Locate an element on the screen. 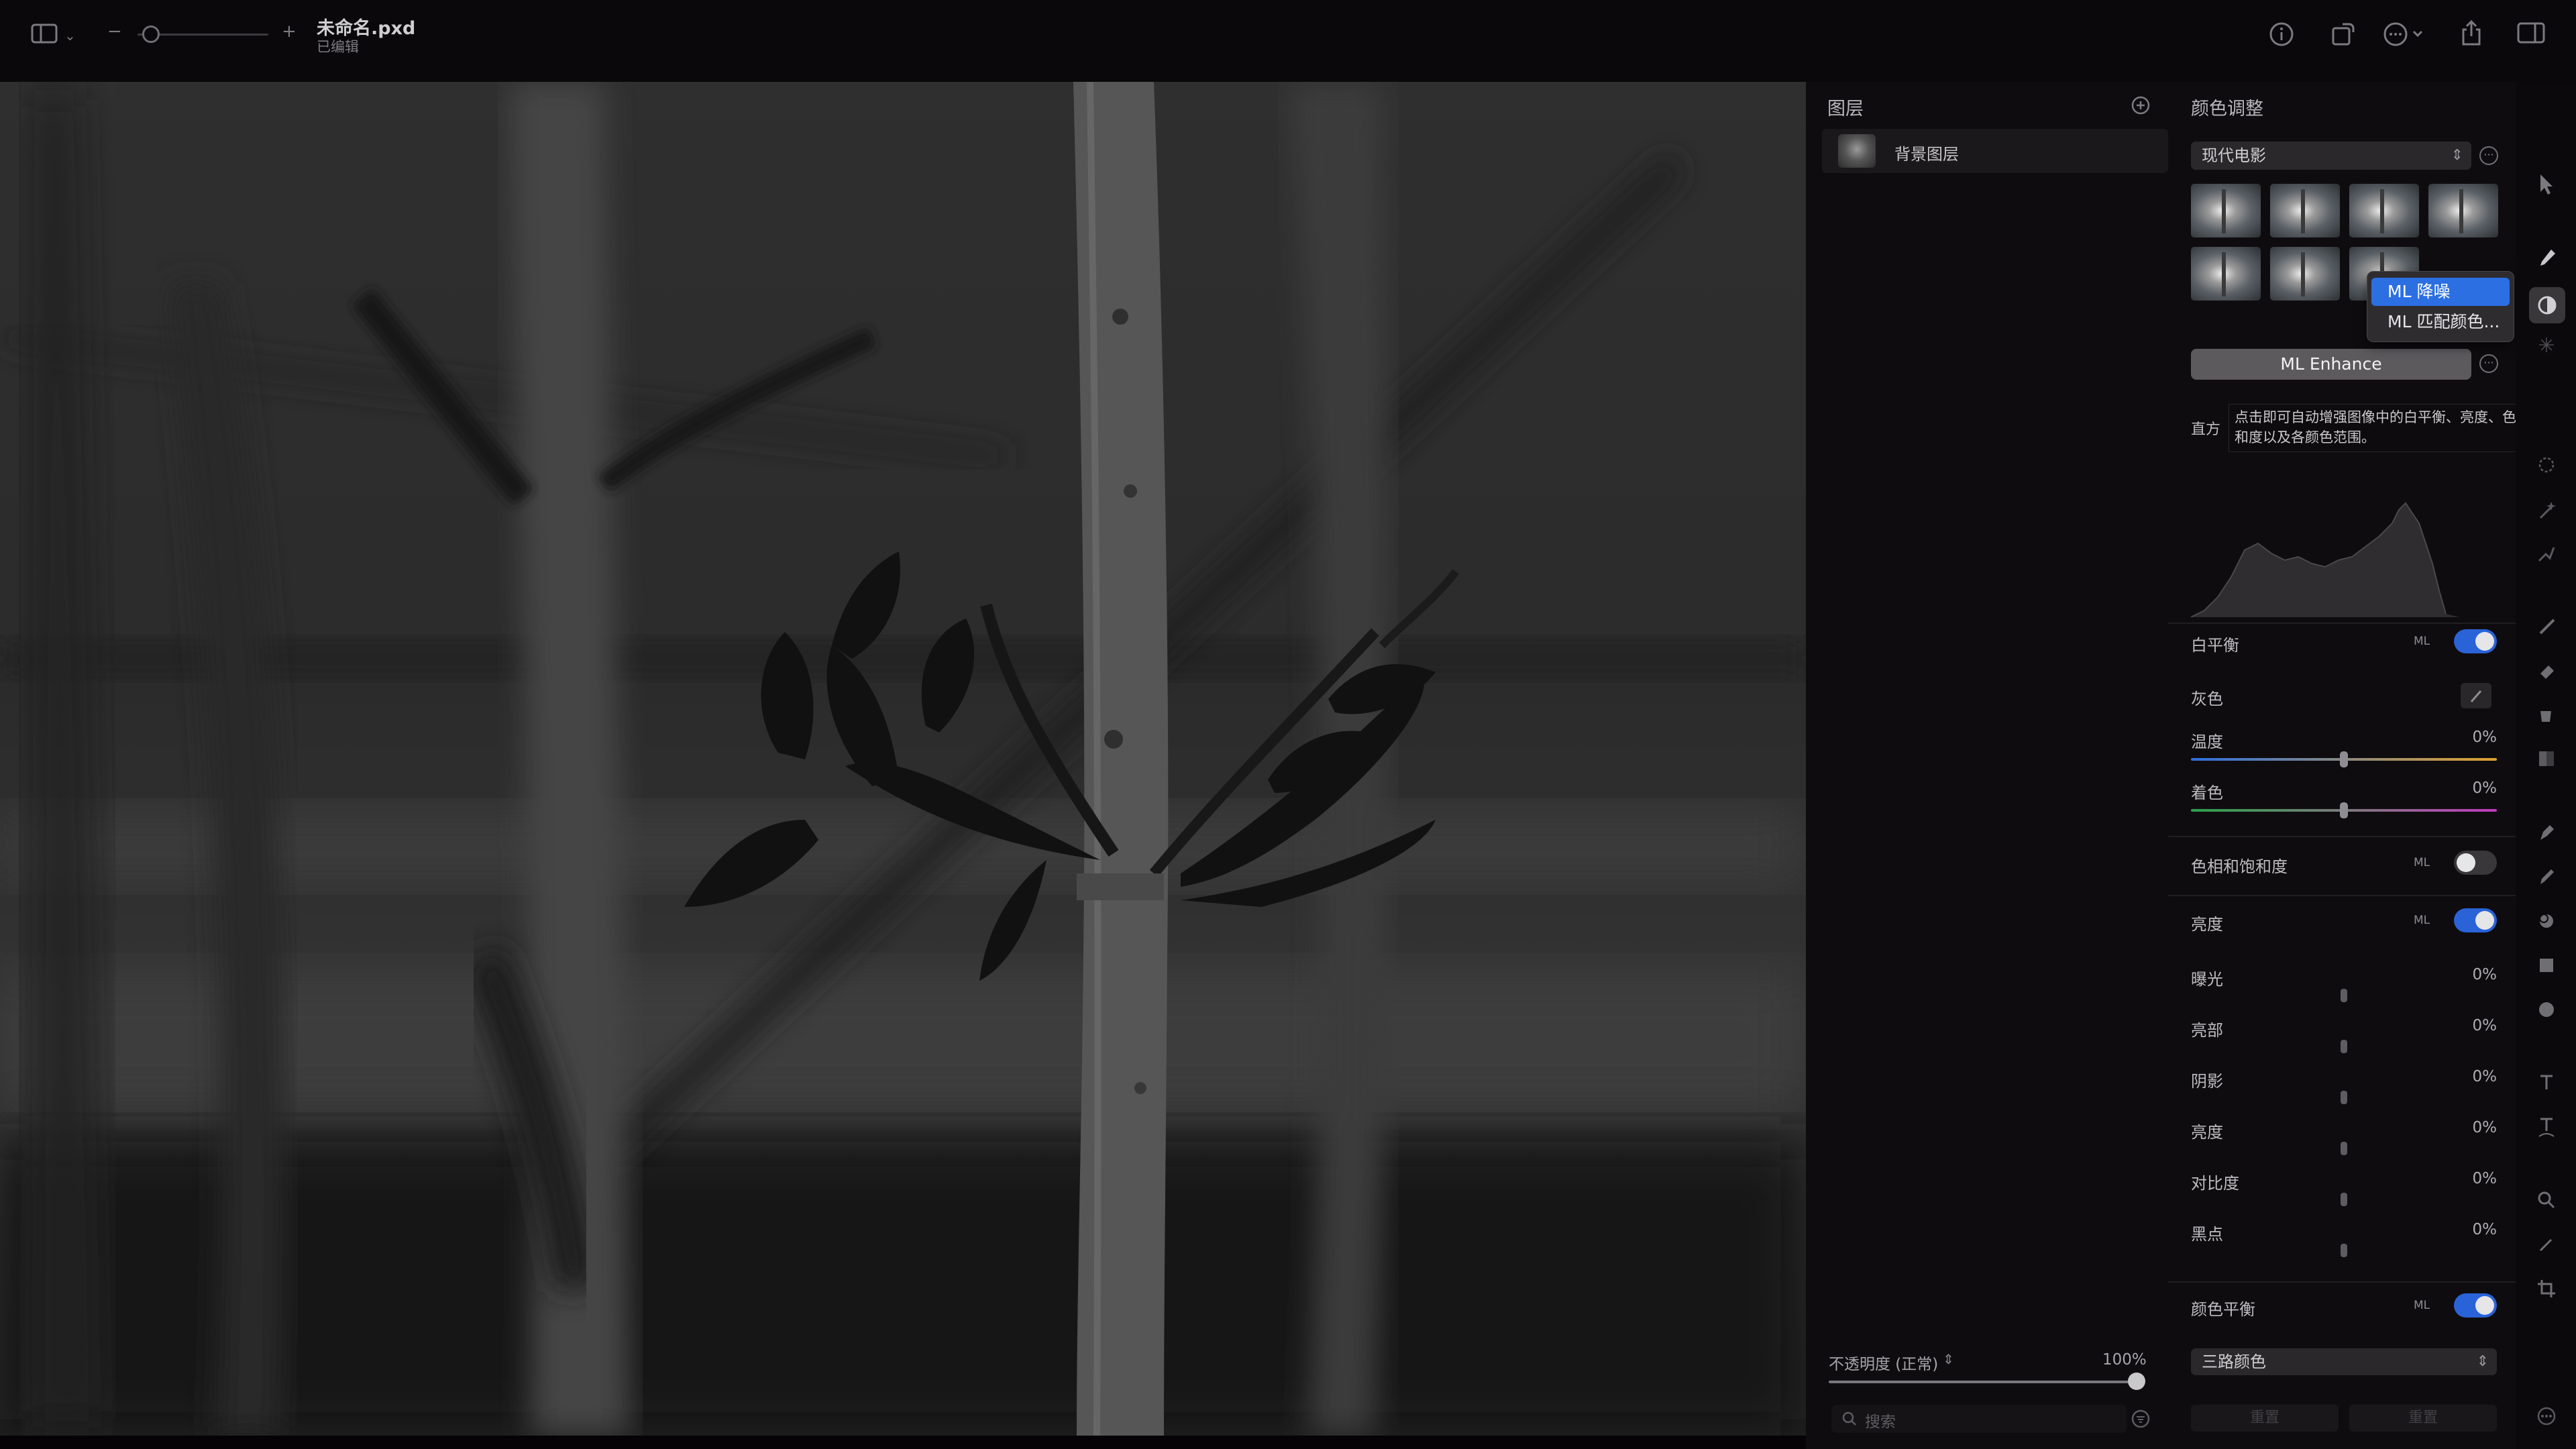 The height and width of the screenshot is (1449, 2576). color-balance-toggle is located at coordinates (2475, 1305).